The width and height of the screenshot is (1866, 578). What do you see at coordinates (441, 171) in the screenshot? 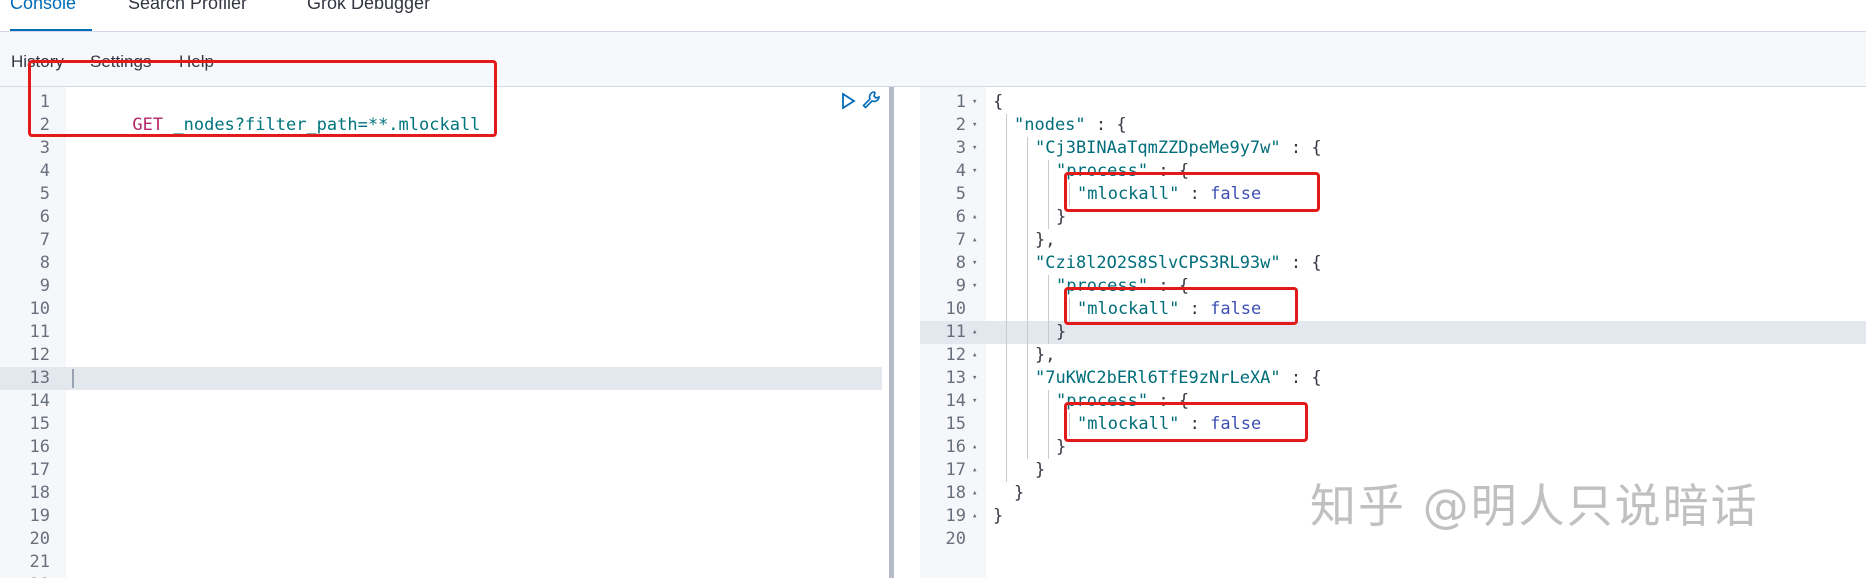
I see `request-line-row: 4` at bounding box center [441, 171].